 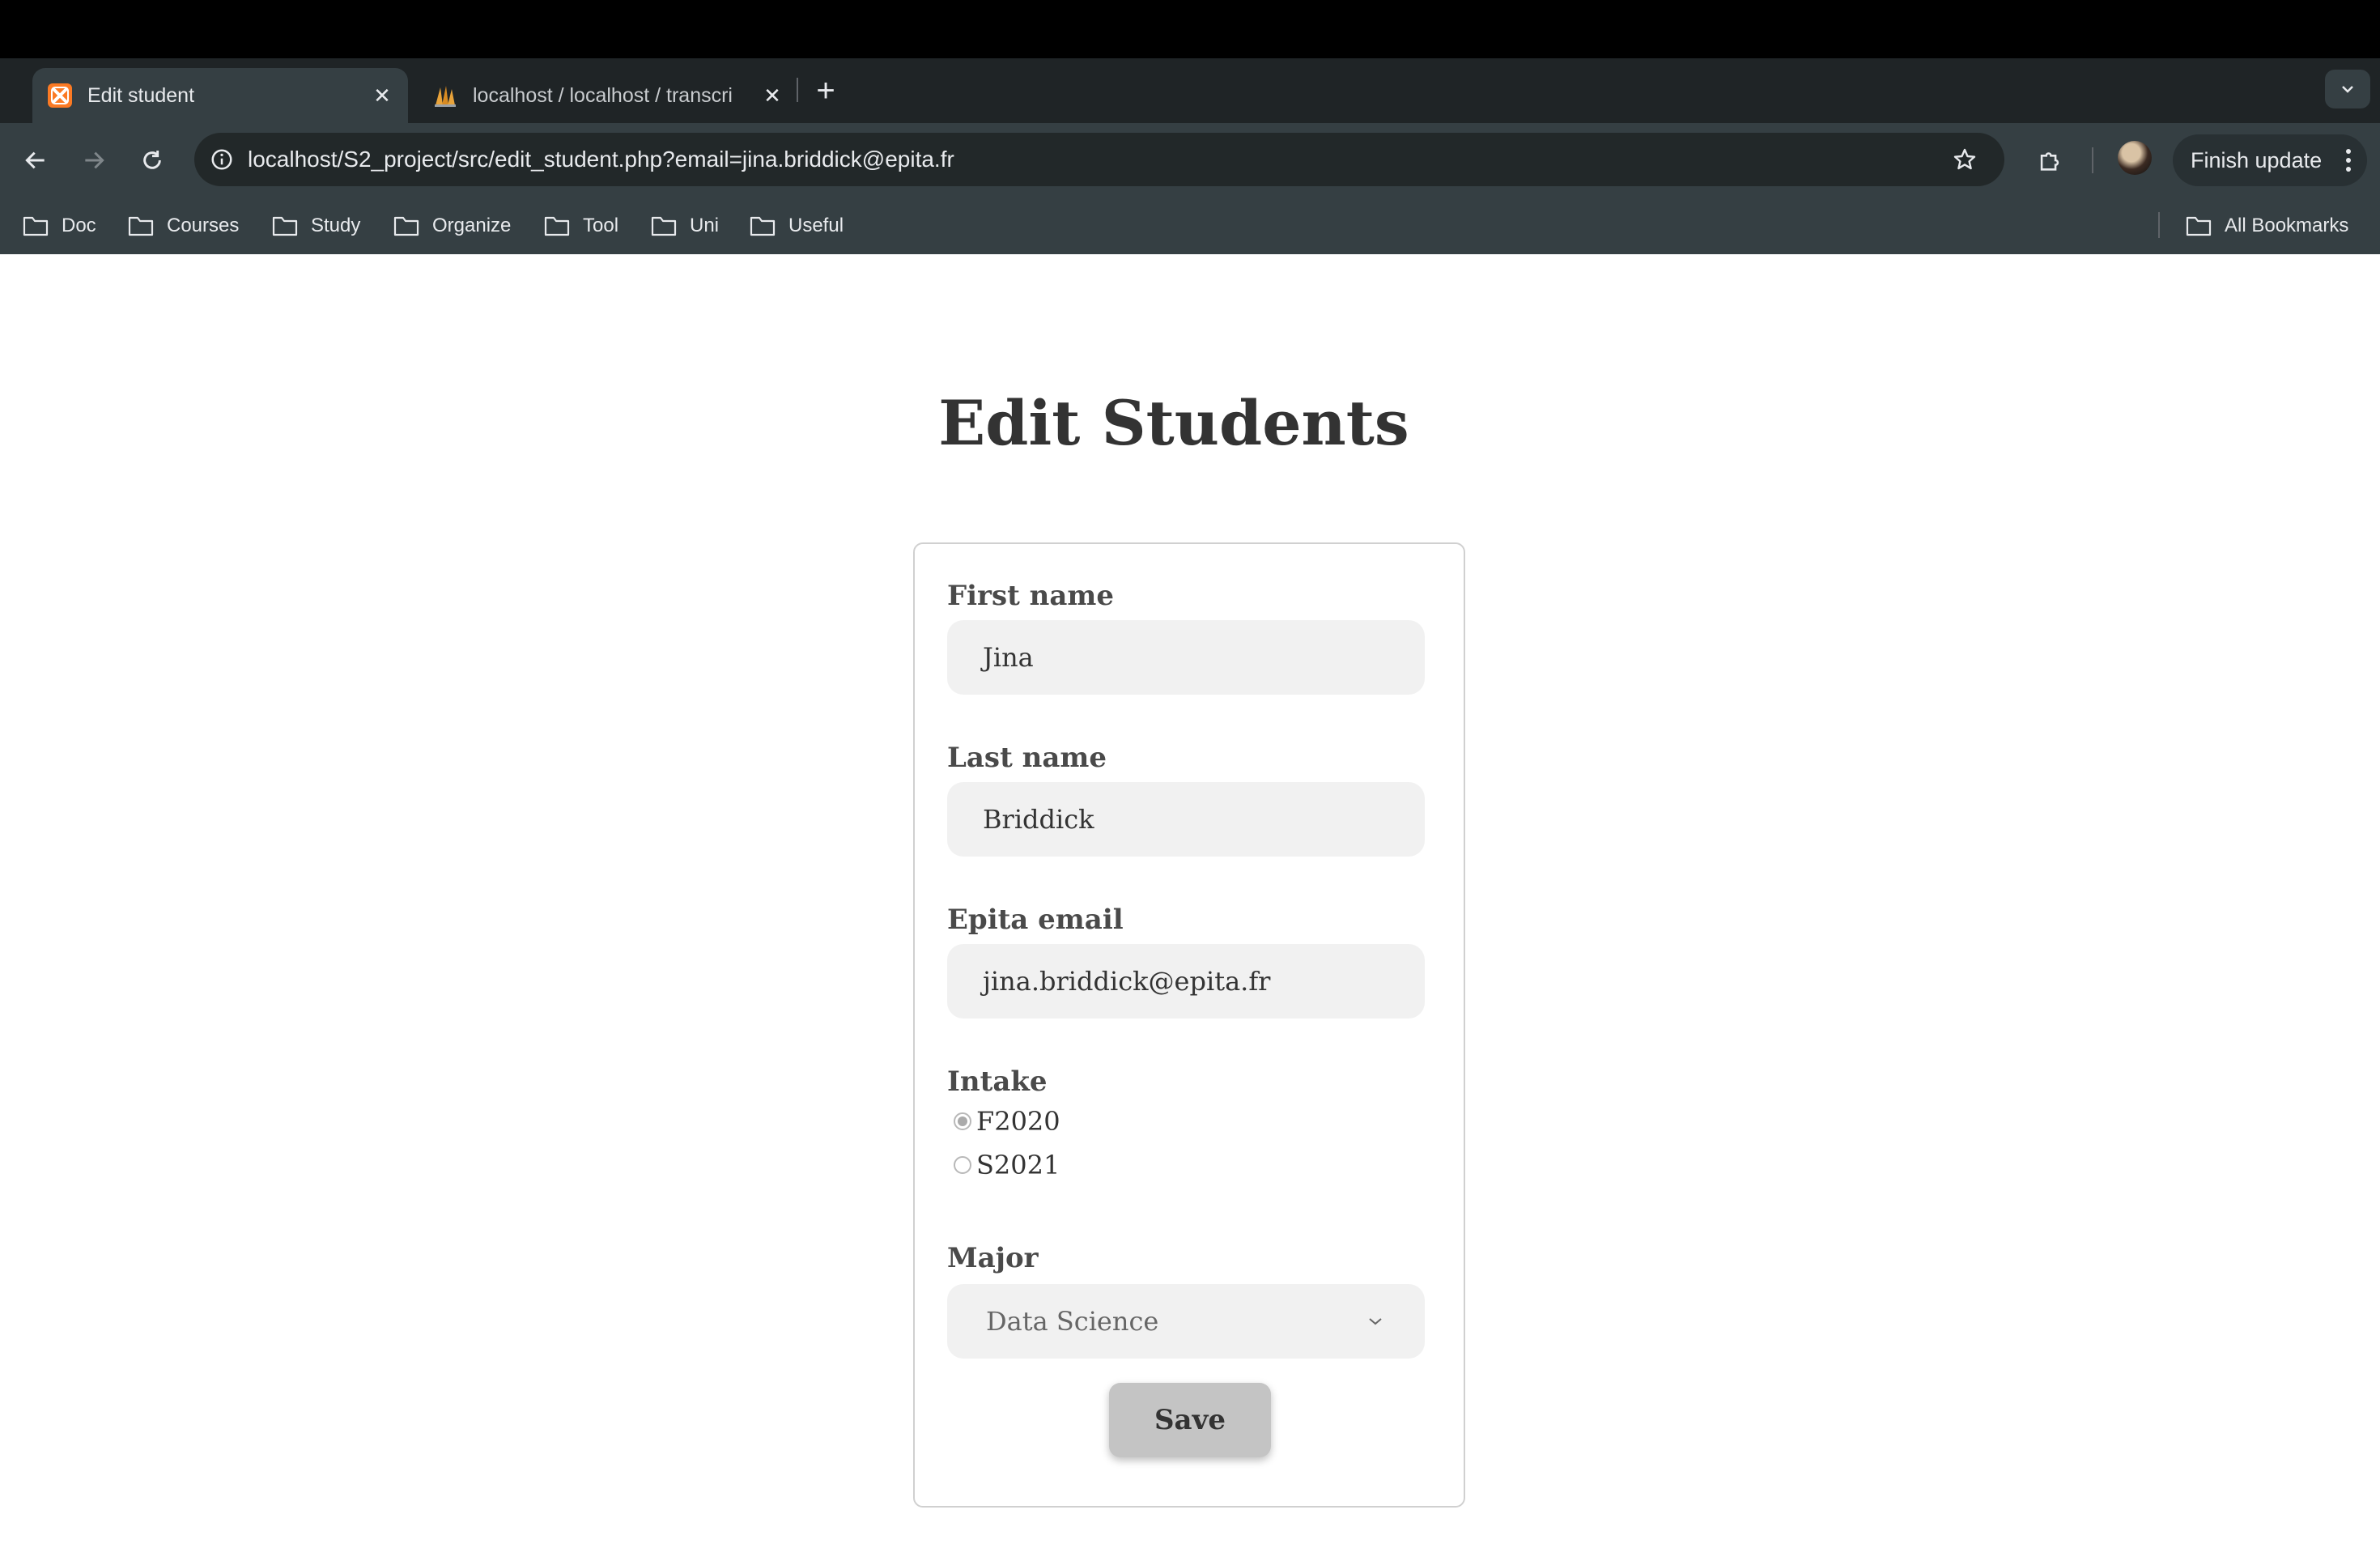 What do you see at coordinates (153, 160) in the screenshot?
I see `reload-icon` at bounding box center [153, 160].